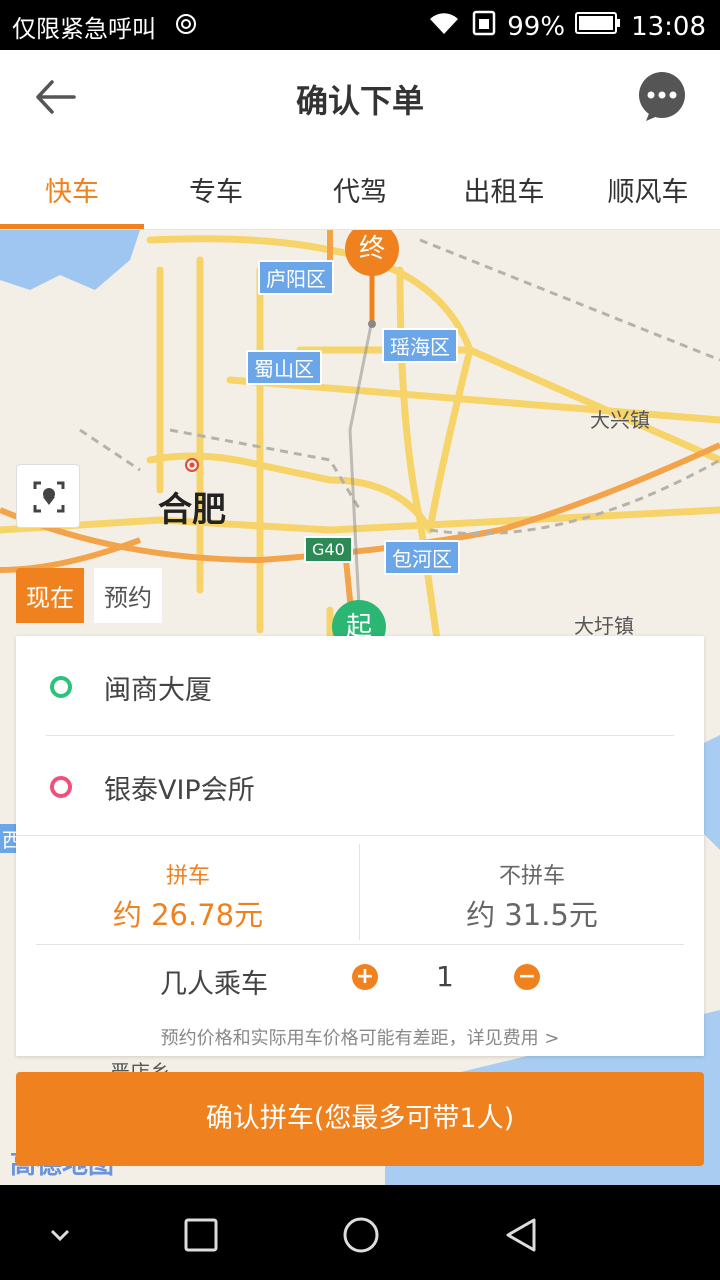 This screenshot has width=720, height=1280. What do you see at coordinates (422, 557) in the screenshot?
I see `map-district-label: 包河区` at bounding box center [422, 557].